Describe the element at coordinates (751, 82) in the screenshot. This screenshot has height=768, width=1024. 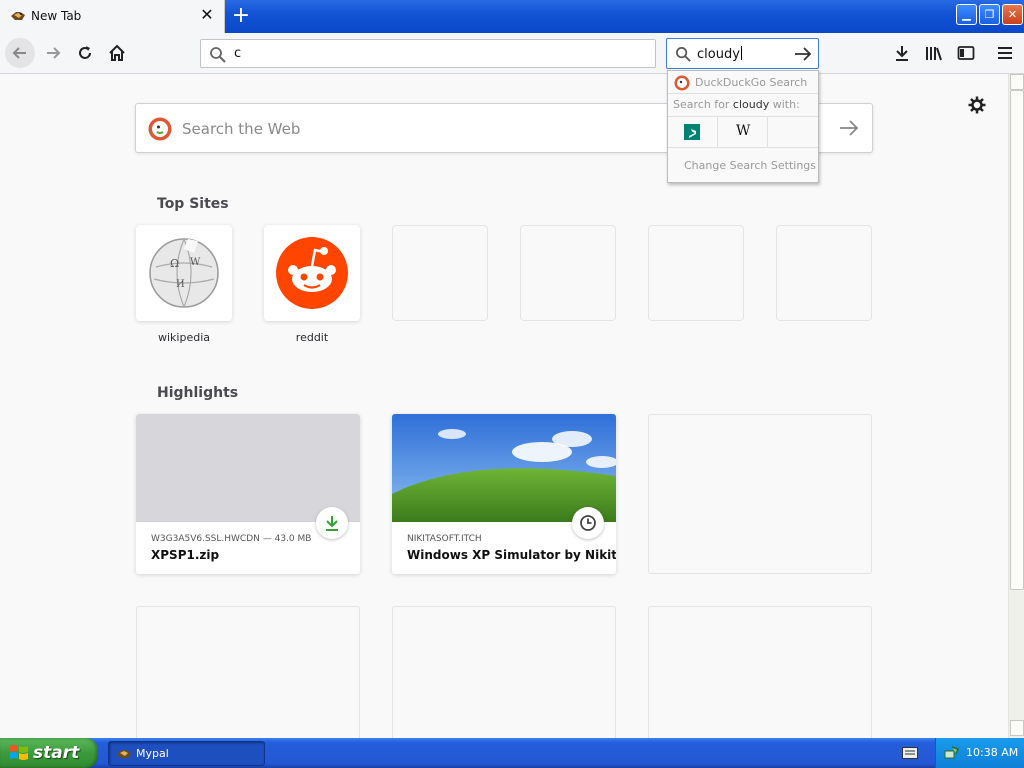
I see `popup-engine-name: DuckDuckGo Search` at that location.